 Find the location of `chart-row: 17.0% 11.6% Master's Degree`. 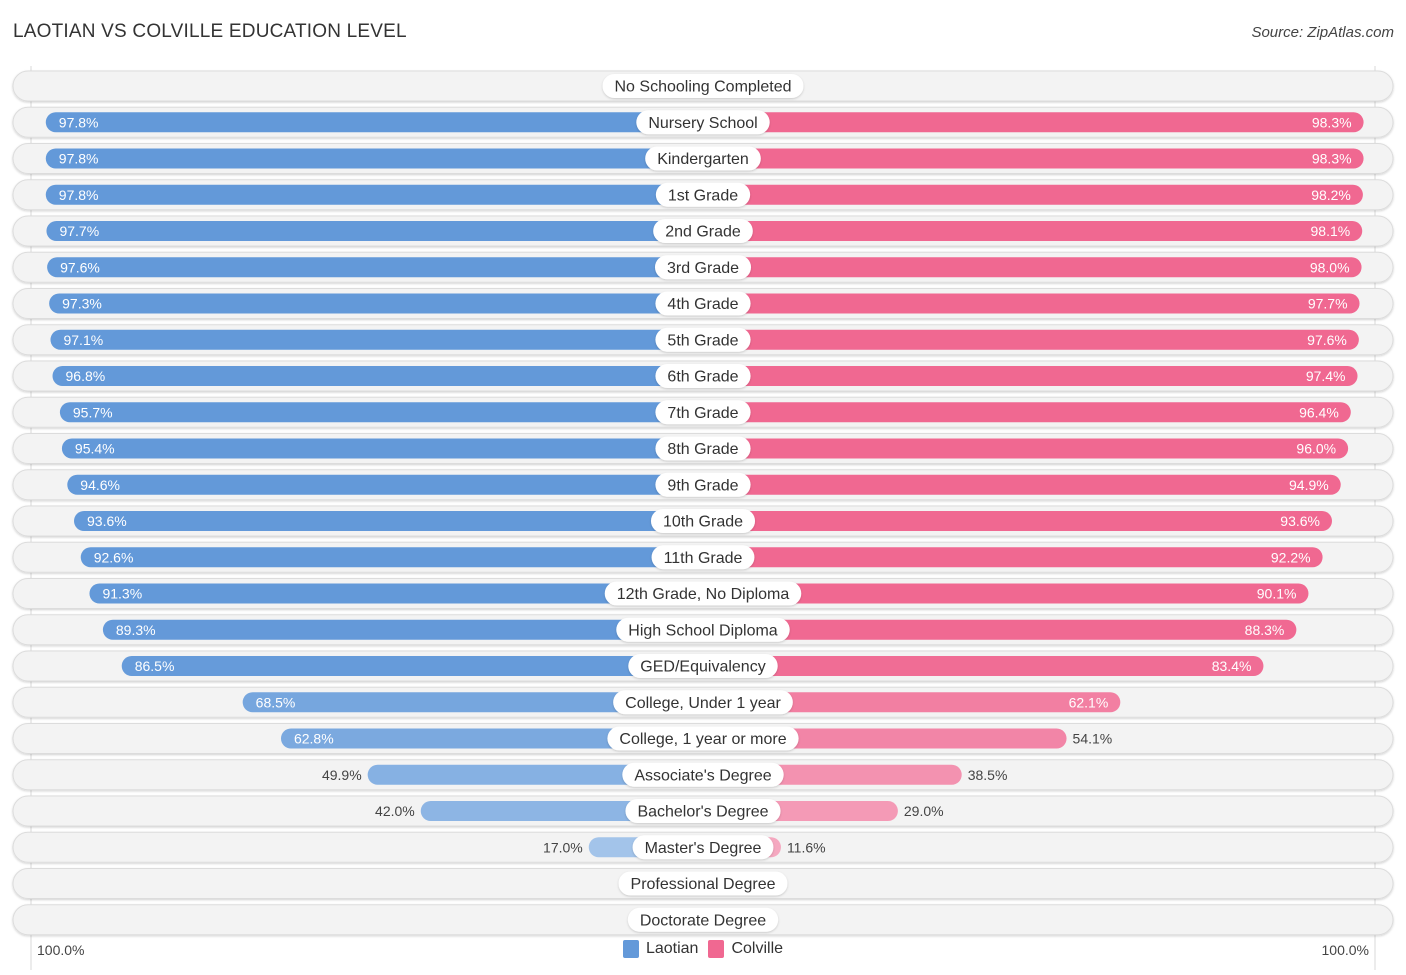

chart-row: 17.0% 11.6% Master's Degree is located at coordinates (703, 847).